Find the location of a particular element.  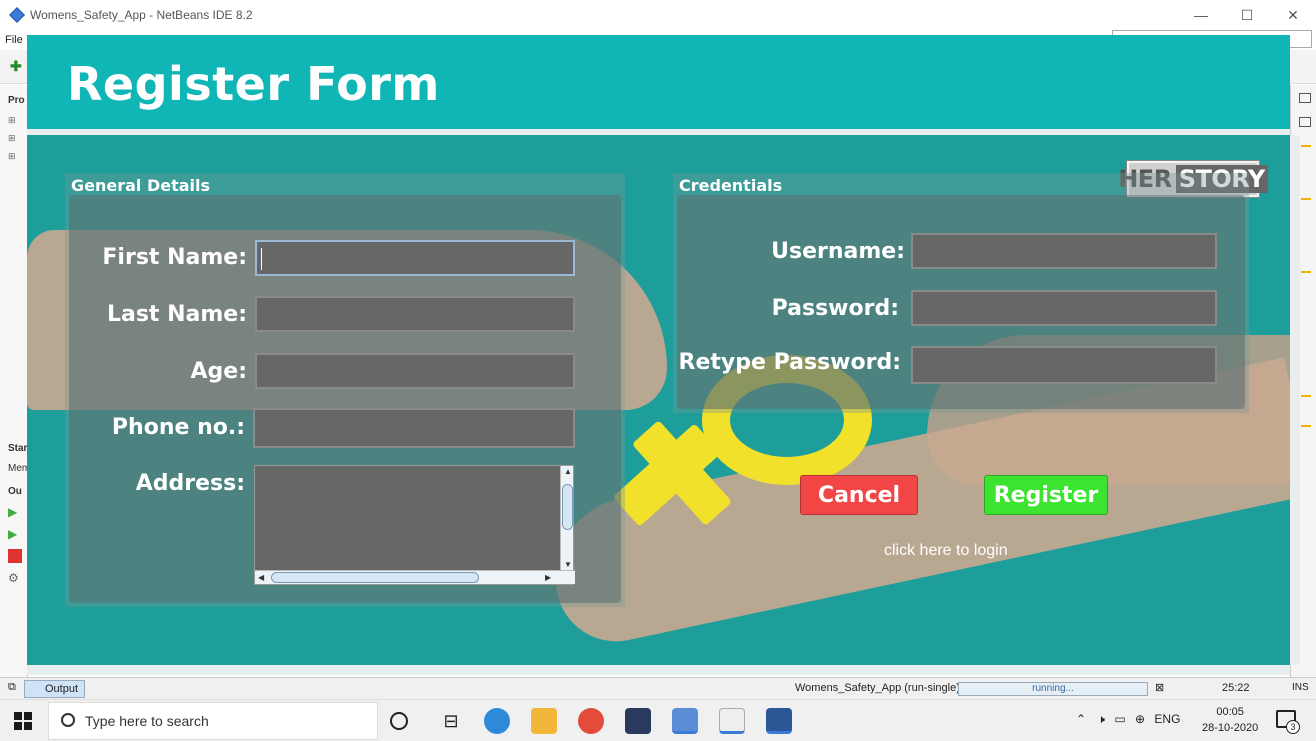

battery-icon: ▭ is located at coordinates (1119, 719).